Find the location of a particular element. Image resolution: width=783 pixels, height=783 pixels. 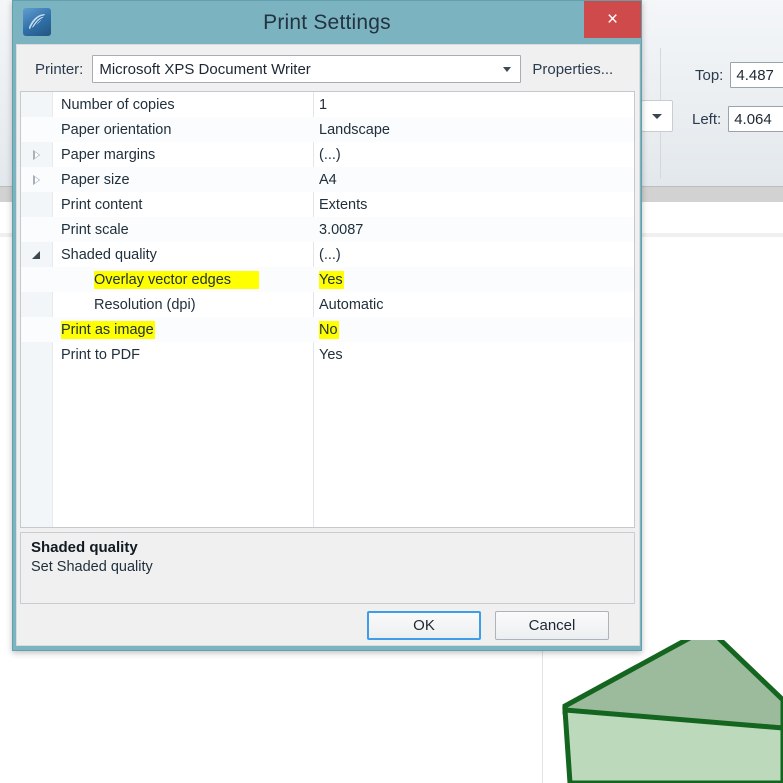

highlight-marker: No is located at coordinates (329, 329).